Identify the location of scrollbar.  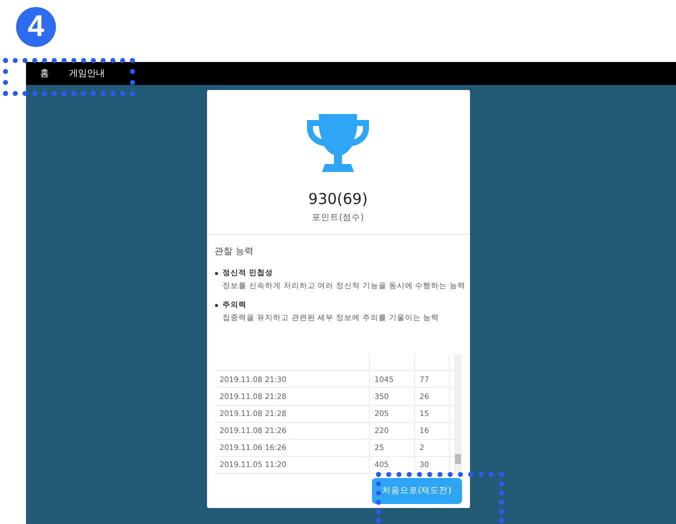
(458, 414).